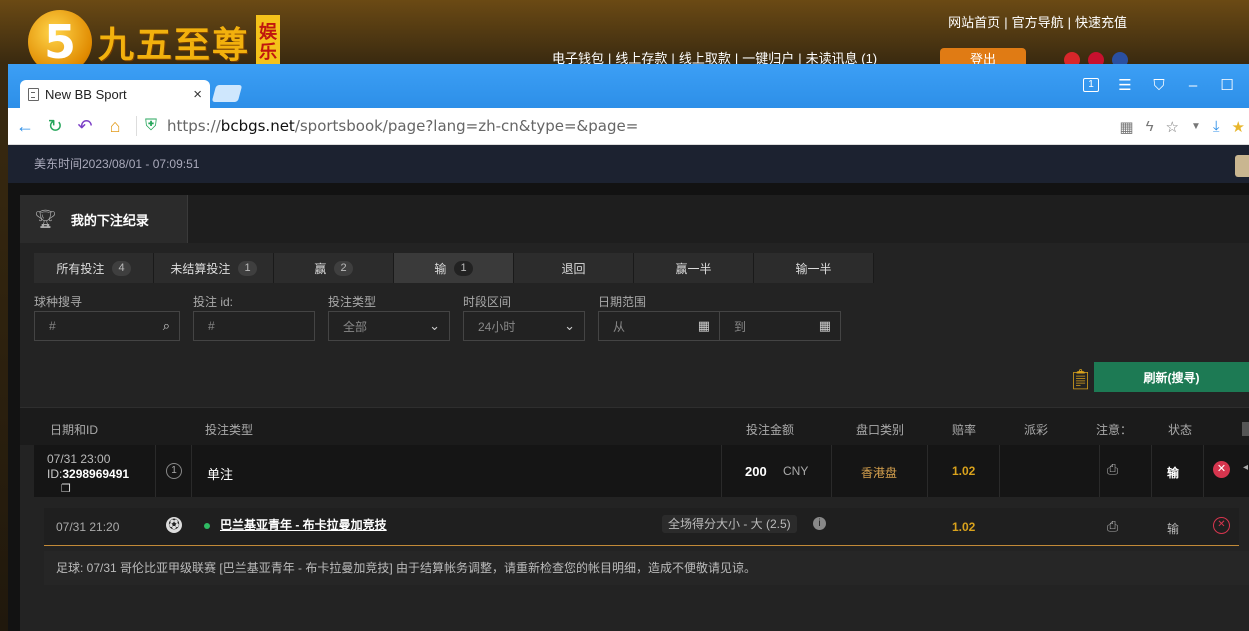 Image resolution: width=1249 pixels, height=631 pixels. What do you see at coordinates (1171, 377) in the screenshot?
I see `refresh-search-button: 刷新(搜寻)` at bounding box center [1171, 377].